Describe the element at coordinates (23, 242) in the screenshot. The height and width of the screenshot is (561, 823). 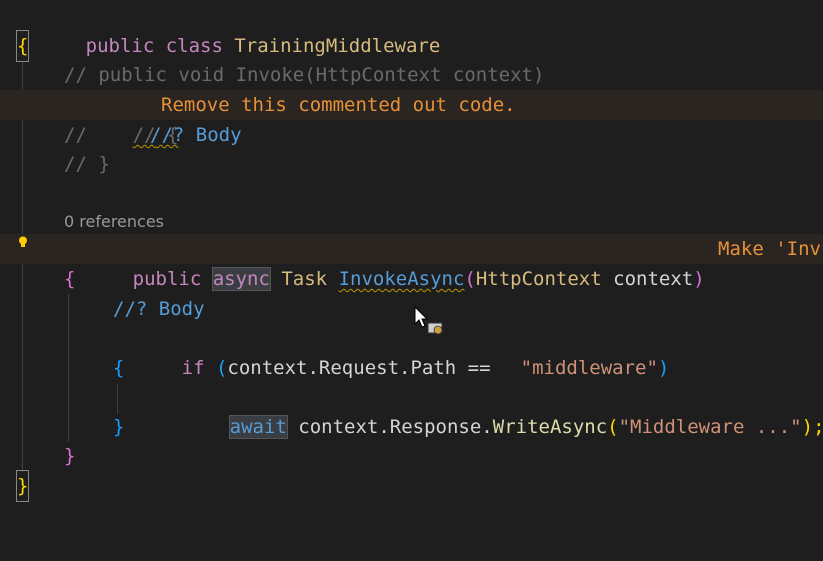
I see `lightbulb-icon` at that location.